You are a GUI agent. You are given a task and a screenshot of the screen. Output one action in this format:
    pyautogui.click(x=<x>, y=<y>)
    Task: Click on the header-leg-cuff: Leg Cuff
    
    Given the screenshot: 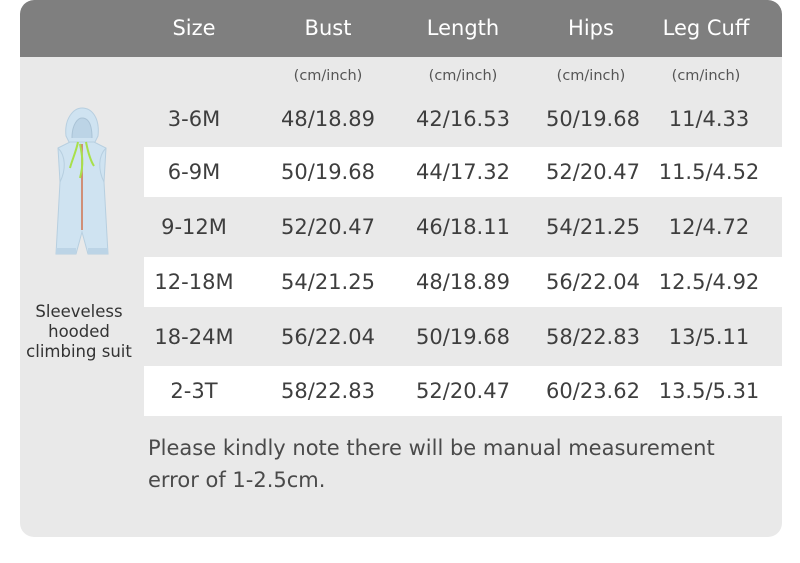 What is the action you would take?
    pyautogui.click(x=706, y=28)
    